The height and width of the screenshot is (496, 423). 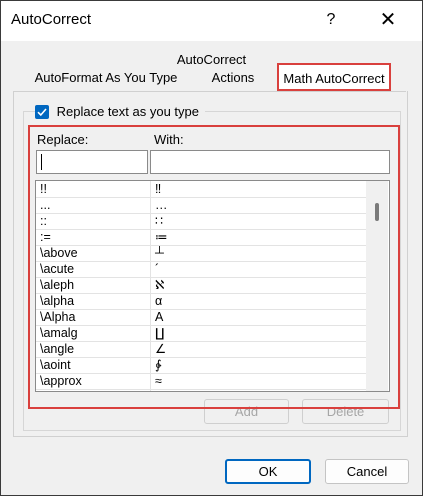 I want to click on checkmark-icon, so click(x=42, y=112).